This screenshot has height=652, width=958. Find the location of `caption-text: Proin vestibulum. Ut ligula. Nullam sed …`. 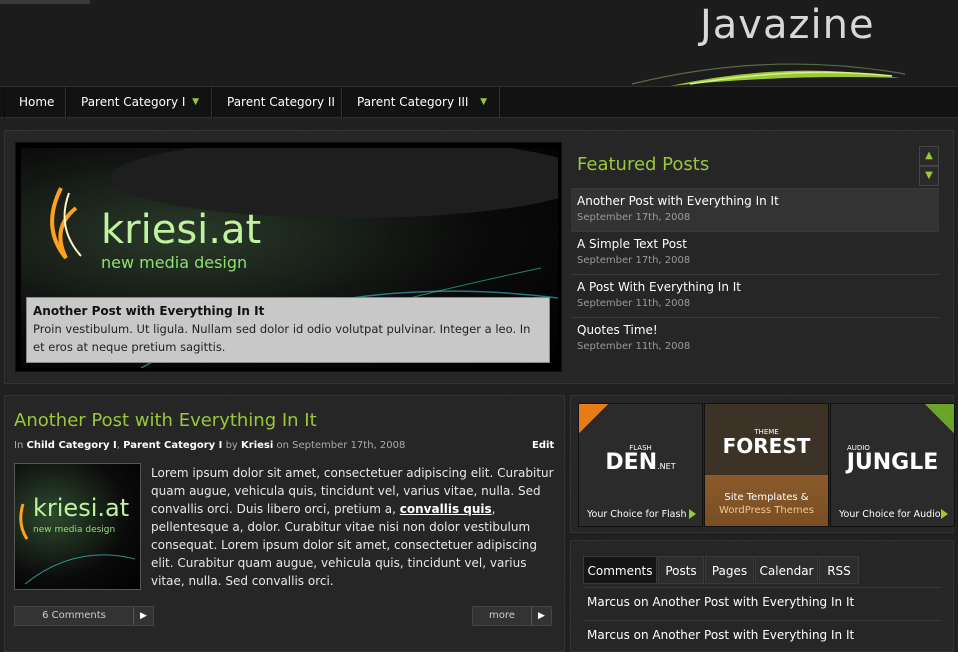

caption-text: Proin vestibulum. Ut ligula. Nullam sed … is located at coordinates (282, 338).